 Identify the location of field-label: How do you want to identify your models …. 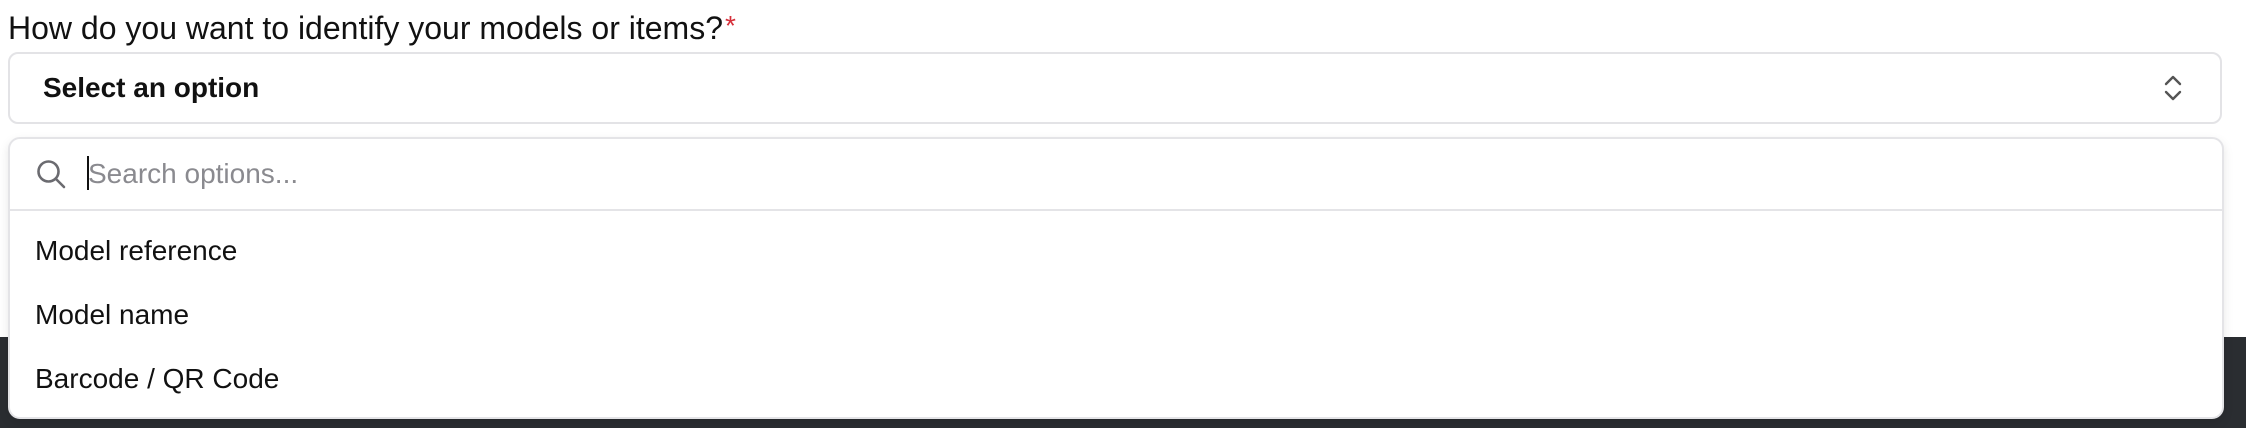
(372, 28).